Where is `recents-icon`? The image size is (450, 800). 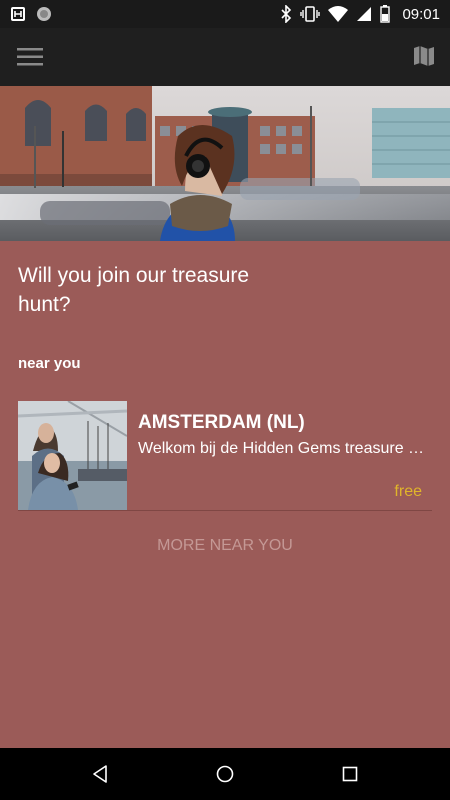 recents-icon is located at coordinates (350, 774).